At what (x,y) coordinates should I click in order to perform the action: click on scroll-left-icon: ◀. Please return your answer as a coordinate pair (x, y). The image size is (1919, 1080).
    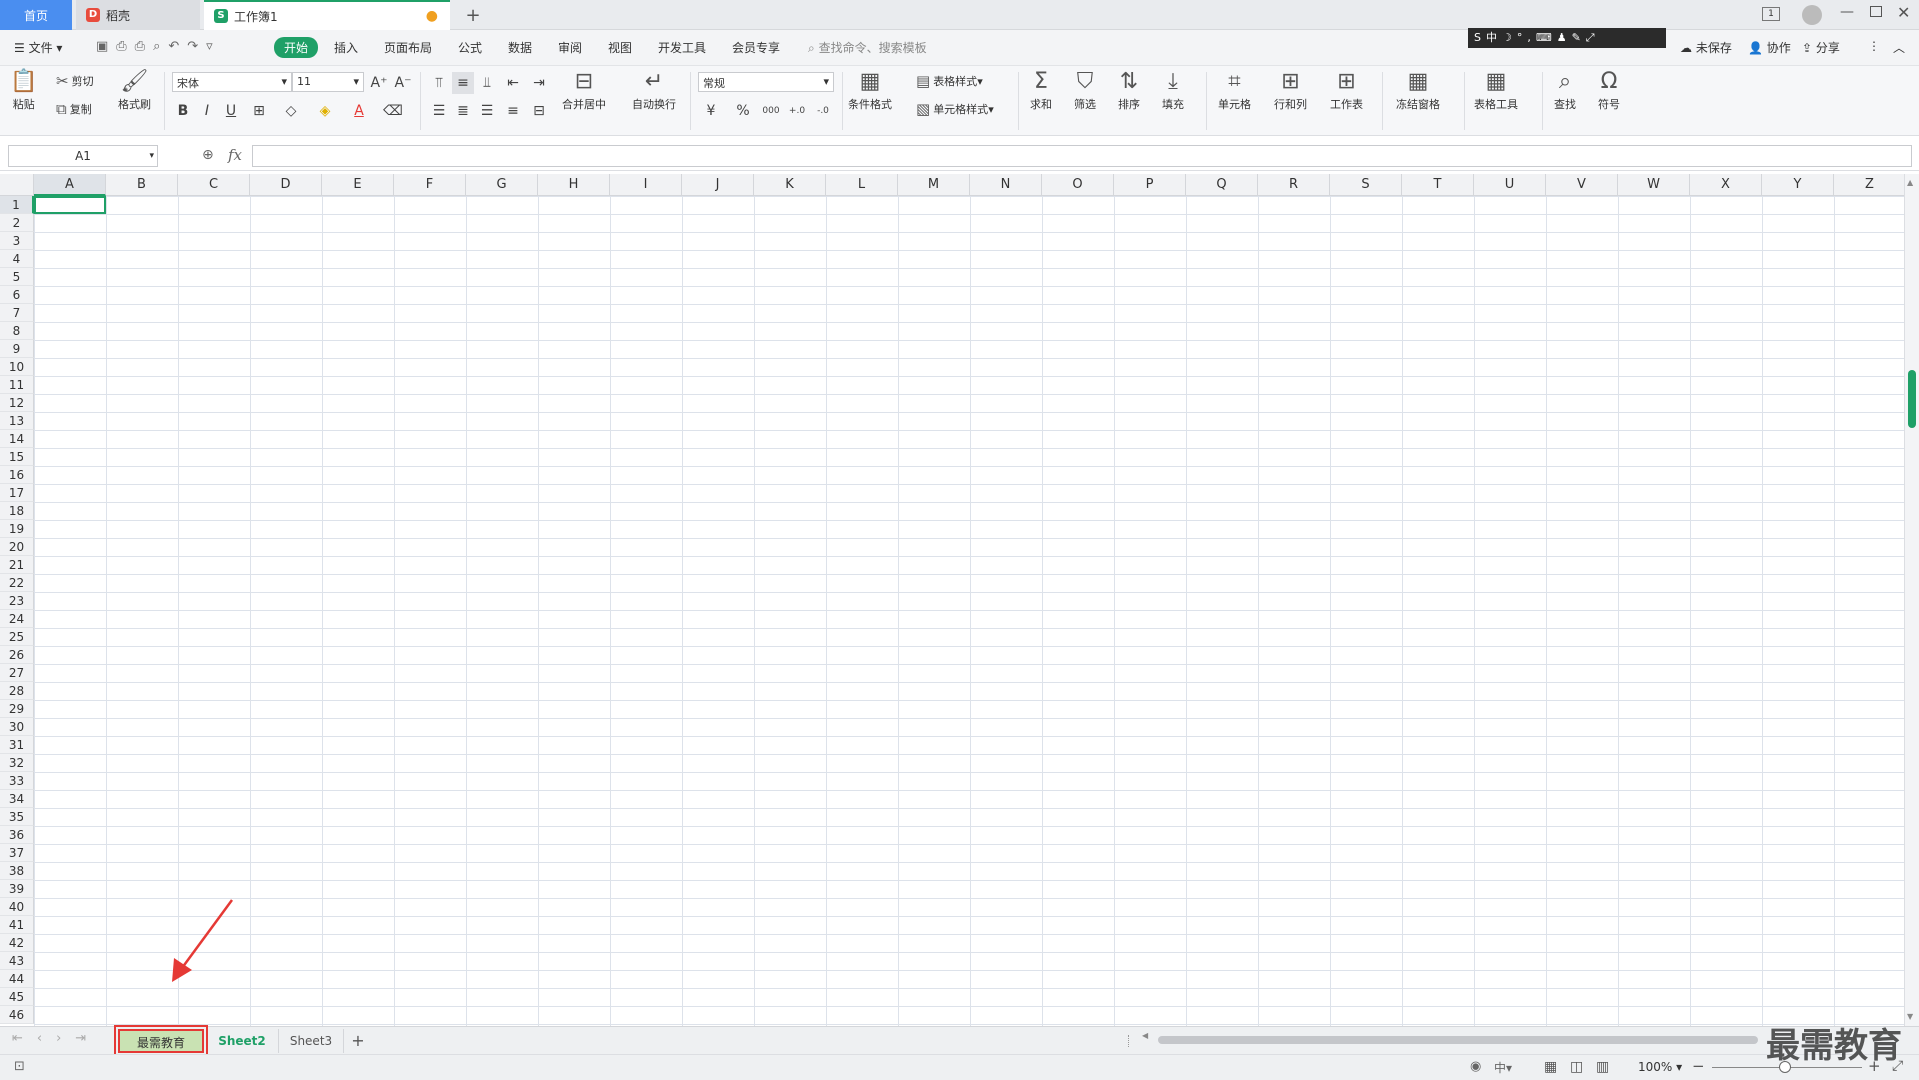
    Looking at the image, I should click on (1145, 1035).